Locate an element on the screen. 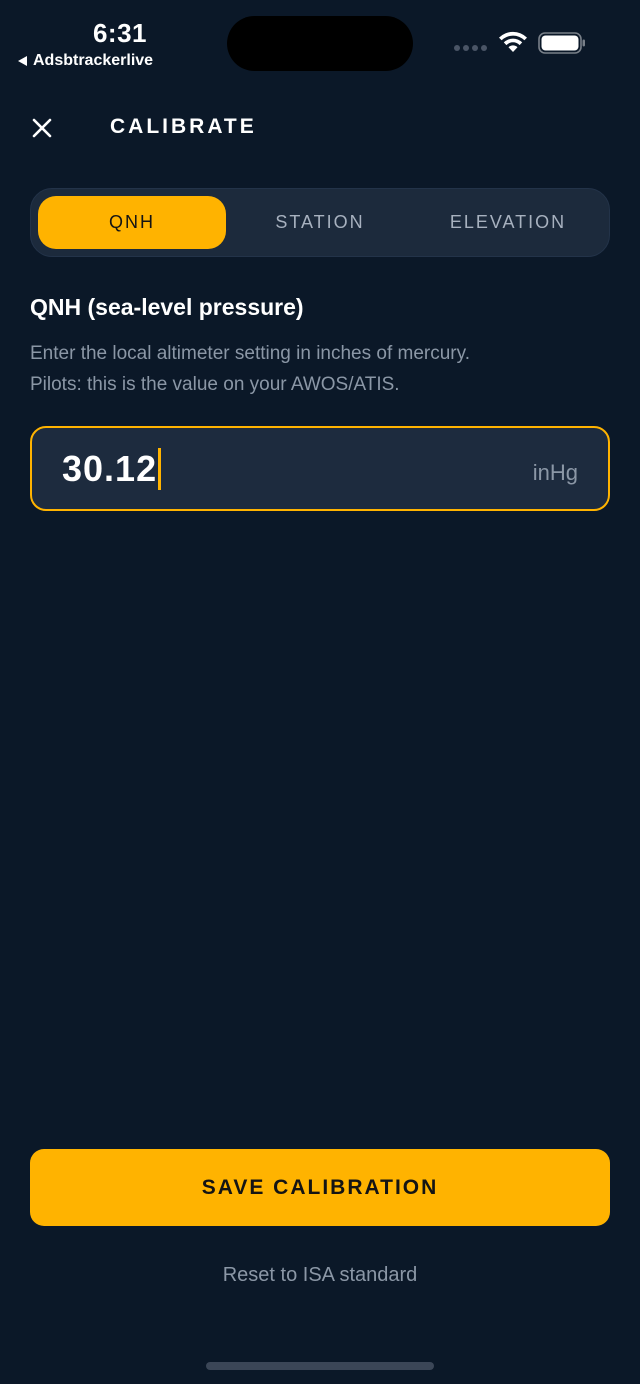  text-caret is located at coordinates (160, 469).